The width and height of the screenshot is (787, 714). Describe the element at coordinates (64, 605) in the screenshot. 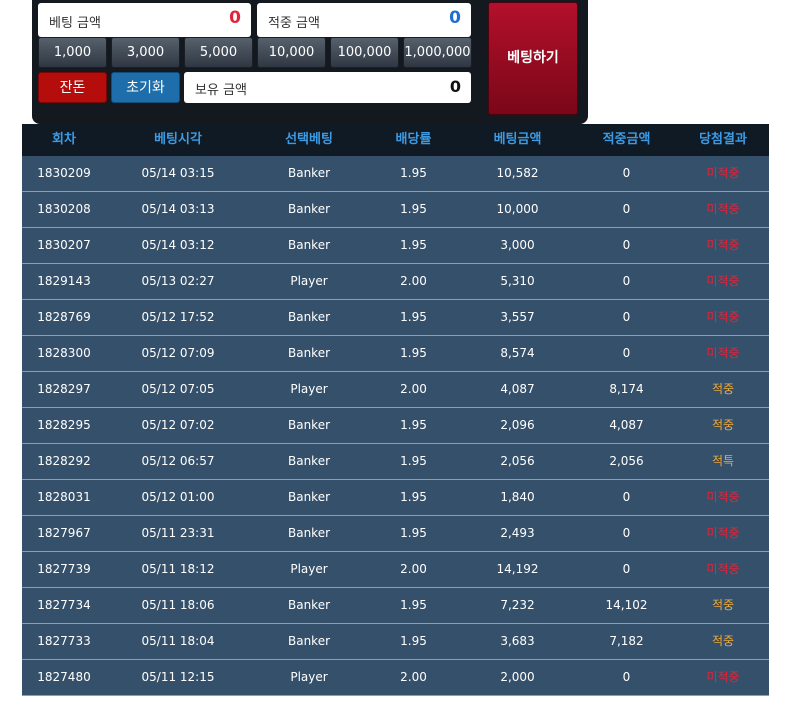

I see `cell-round: 1827734` at that location.